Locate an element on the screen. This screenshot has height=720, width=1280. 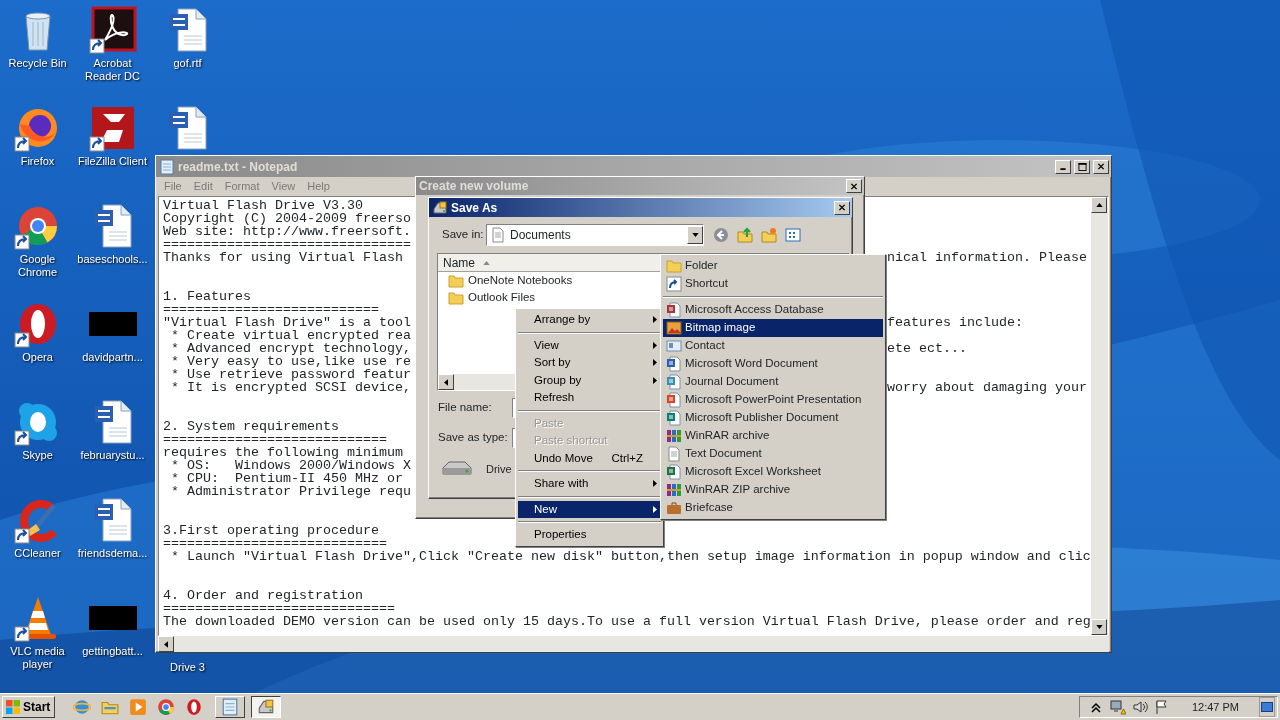
vertical-scrollbar is located at coordinates (1099, 416).